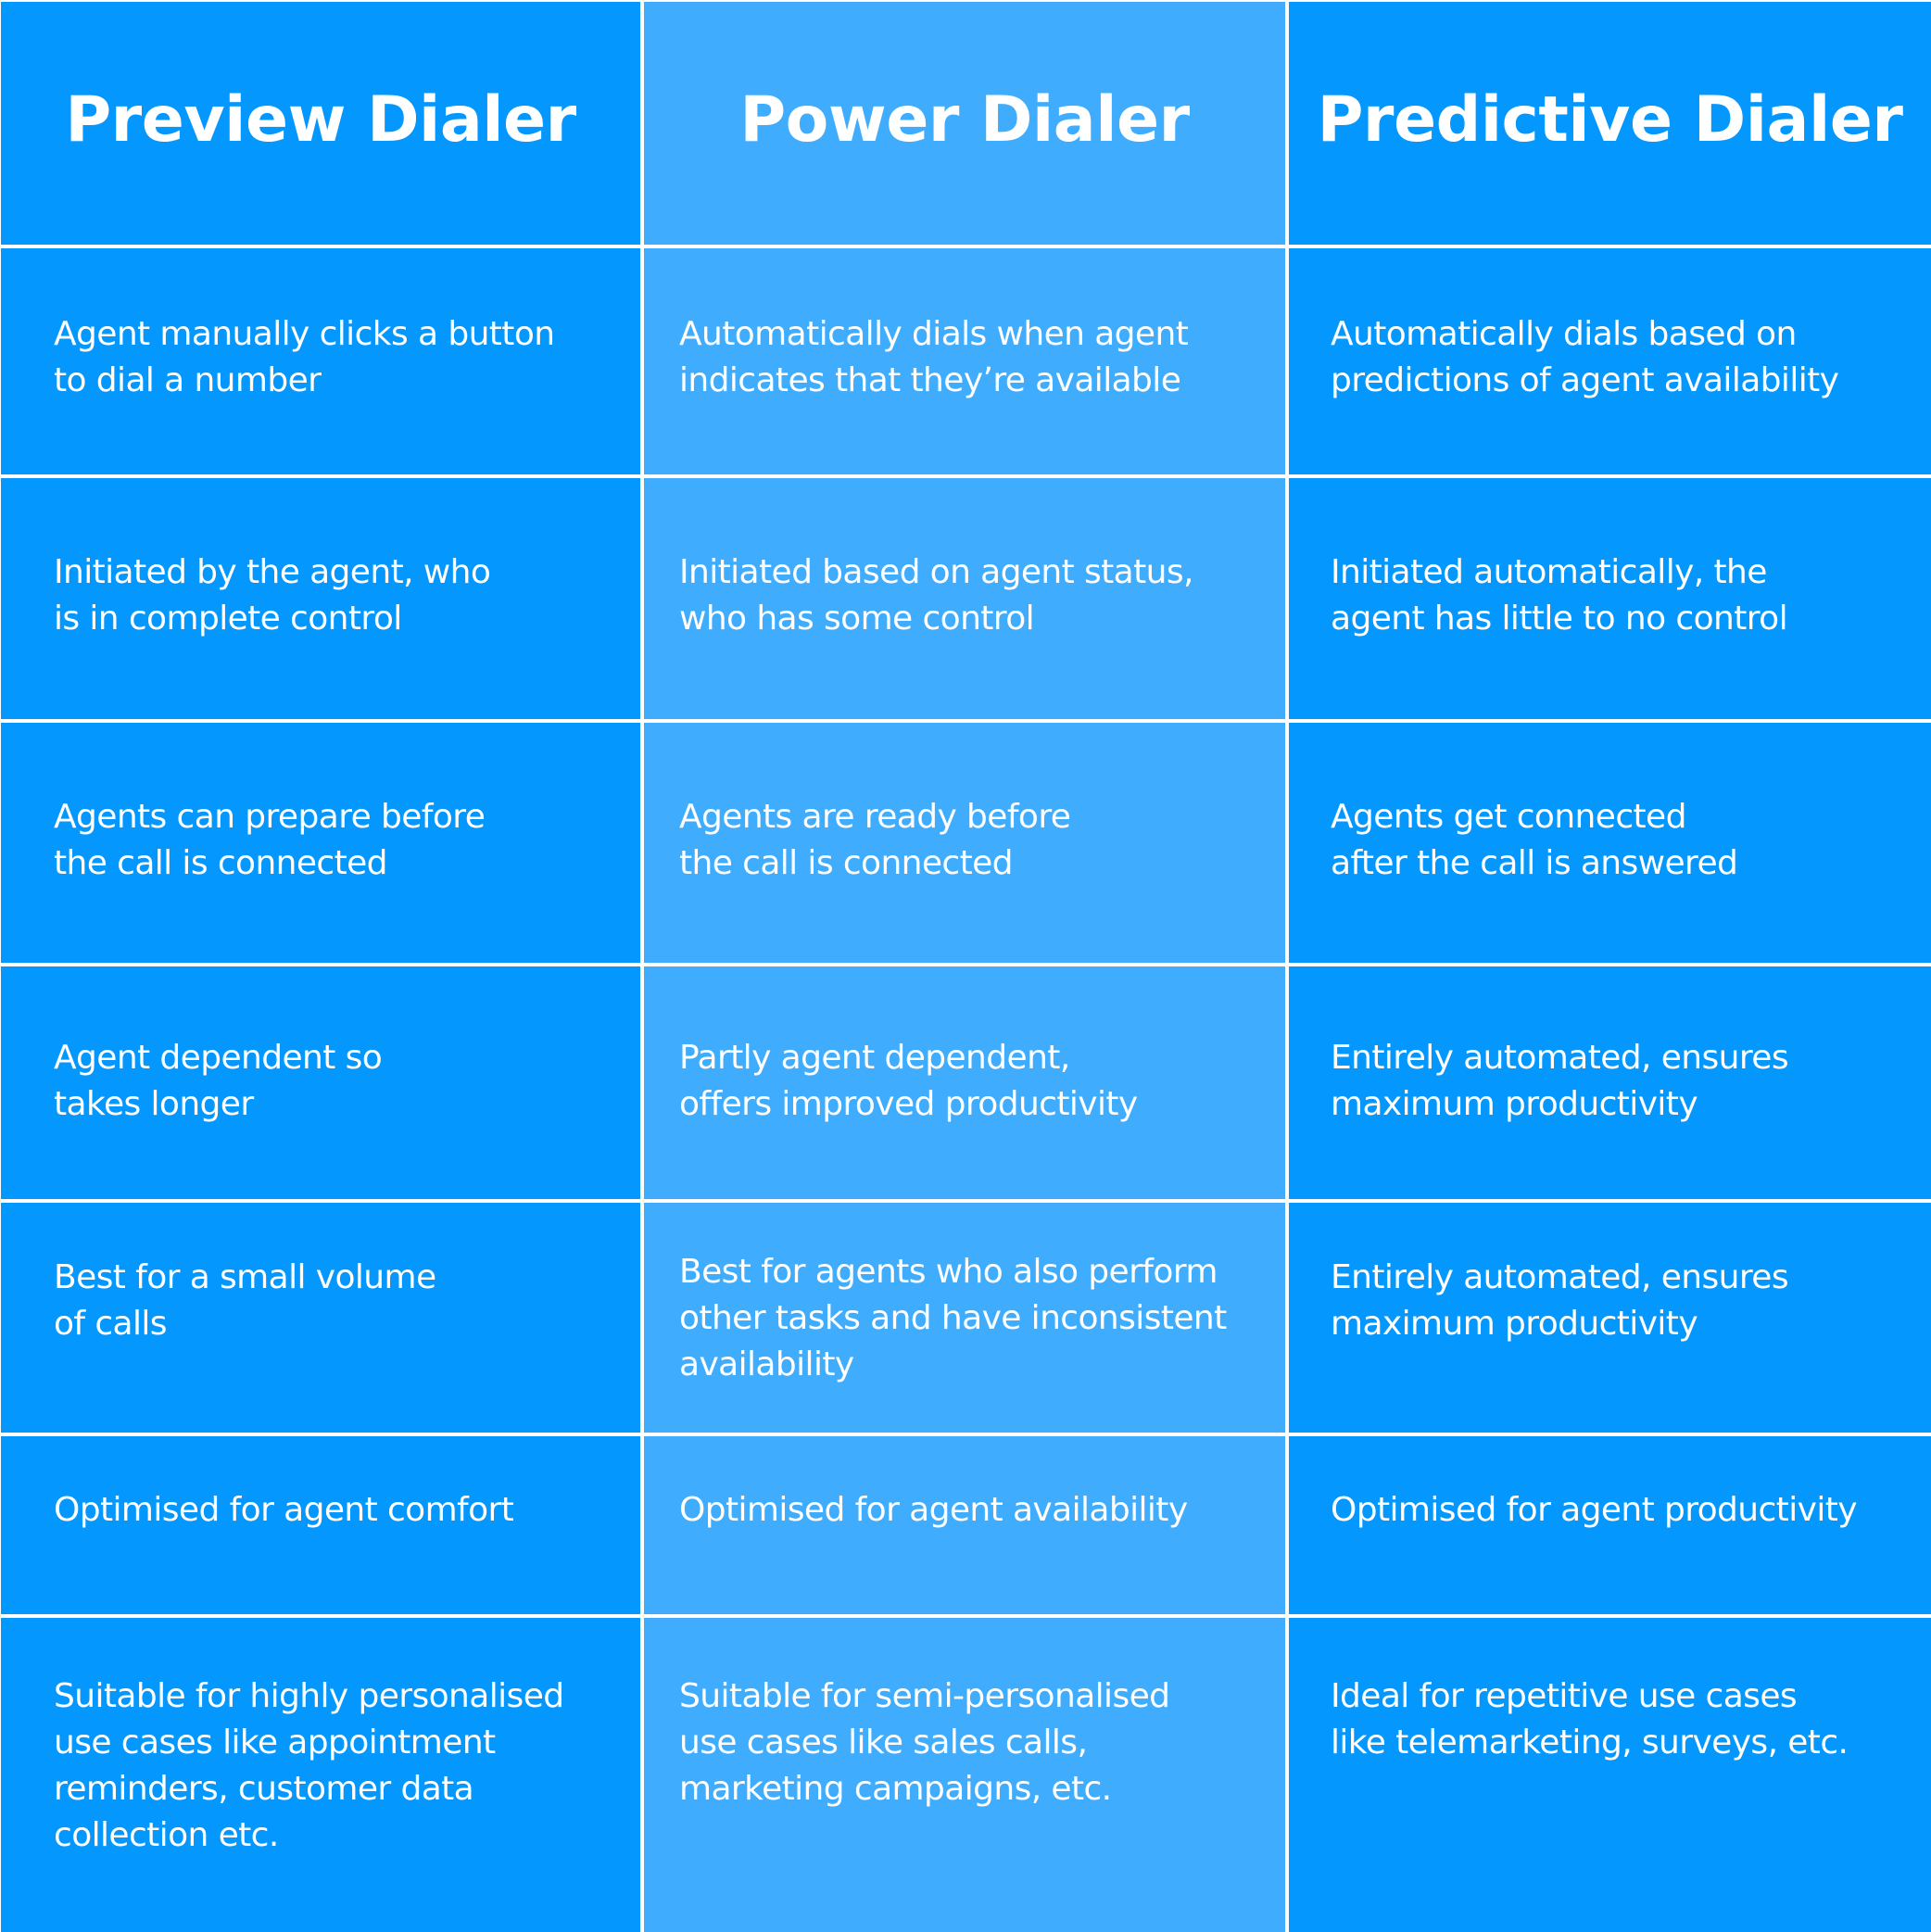 Image resolution: width=1931 pixels, height=1932 pixels. I want to click on table-cell: Optimised for agent productivity, so click(1610, 1525).